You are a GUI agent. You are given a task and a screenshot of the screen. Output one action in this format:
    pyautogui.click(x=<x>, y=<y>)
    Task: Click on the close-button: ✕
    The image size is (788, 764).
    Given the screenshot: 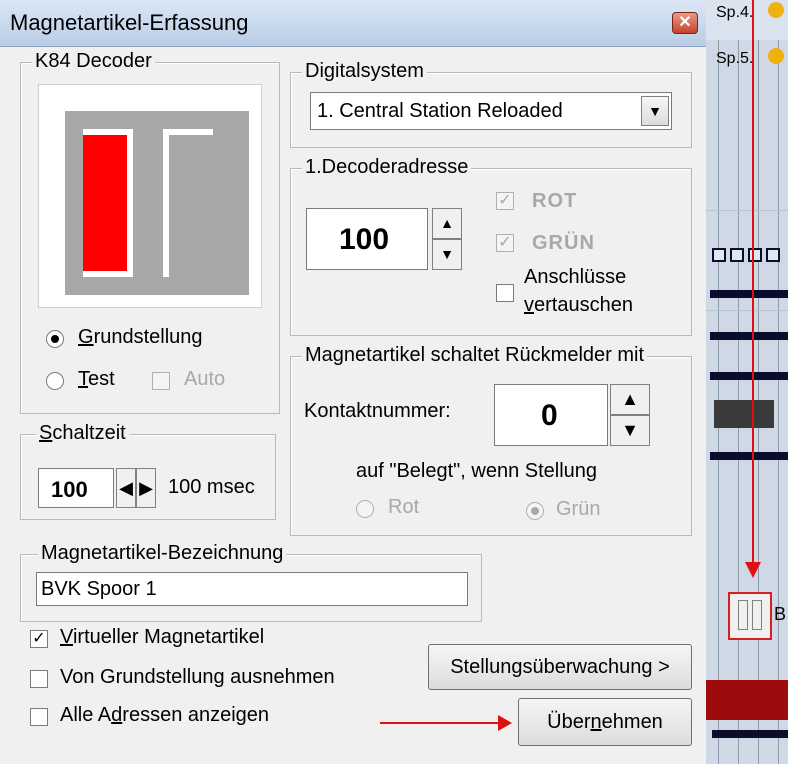 What is the action you would take?
    pyautogui.click(x=685, y=23)
    